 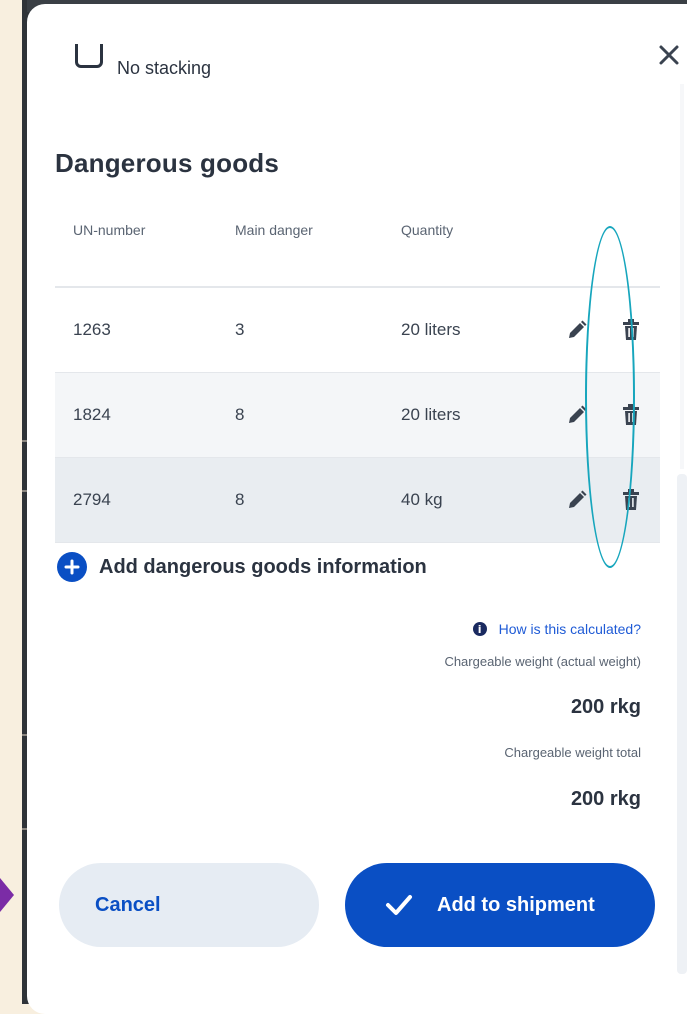 What do you see at coordinates (605, 707) in the screenshot?
I see `chargeable-weight-value: 200 rkg` at bounding box center [605, 707].